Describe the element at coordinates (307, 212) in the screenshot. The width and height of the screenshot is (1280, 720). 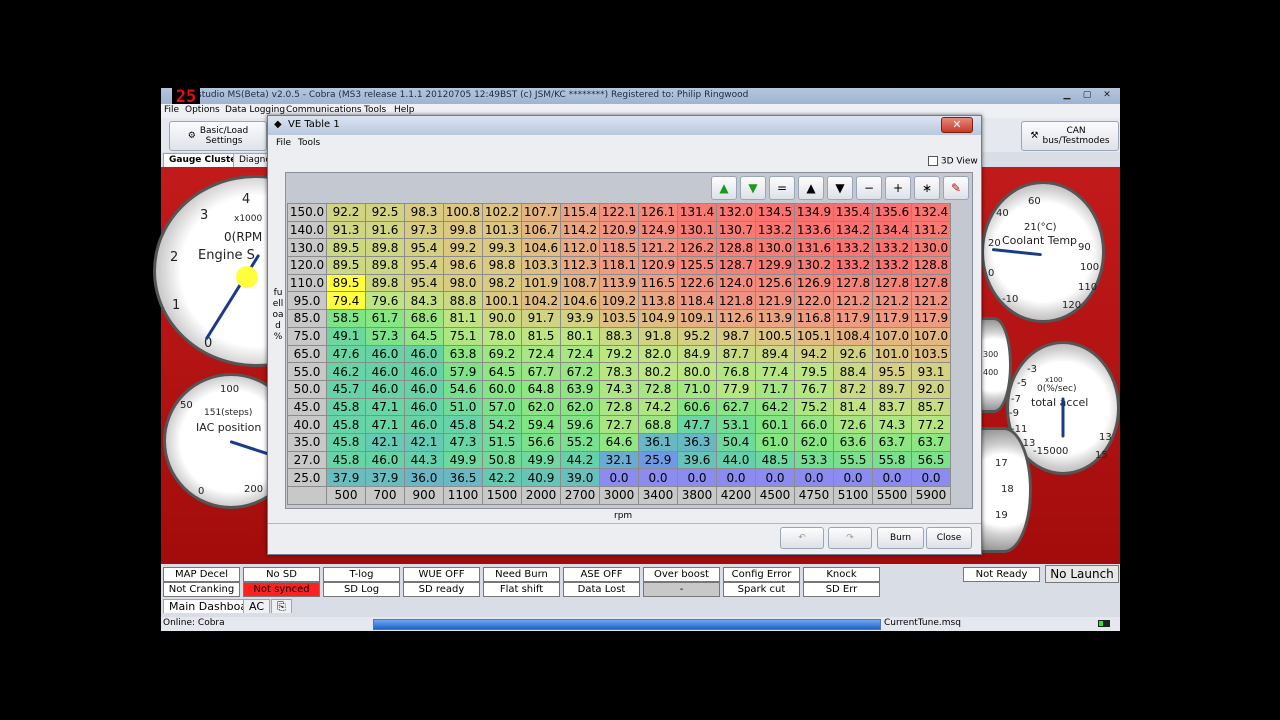
I see `load-axis-cell: 150.0` at that location.